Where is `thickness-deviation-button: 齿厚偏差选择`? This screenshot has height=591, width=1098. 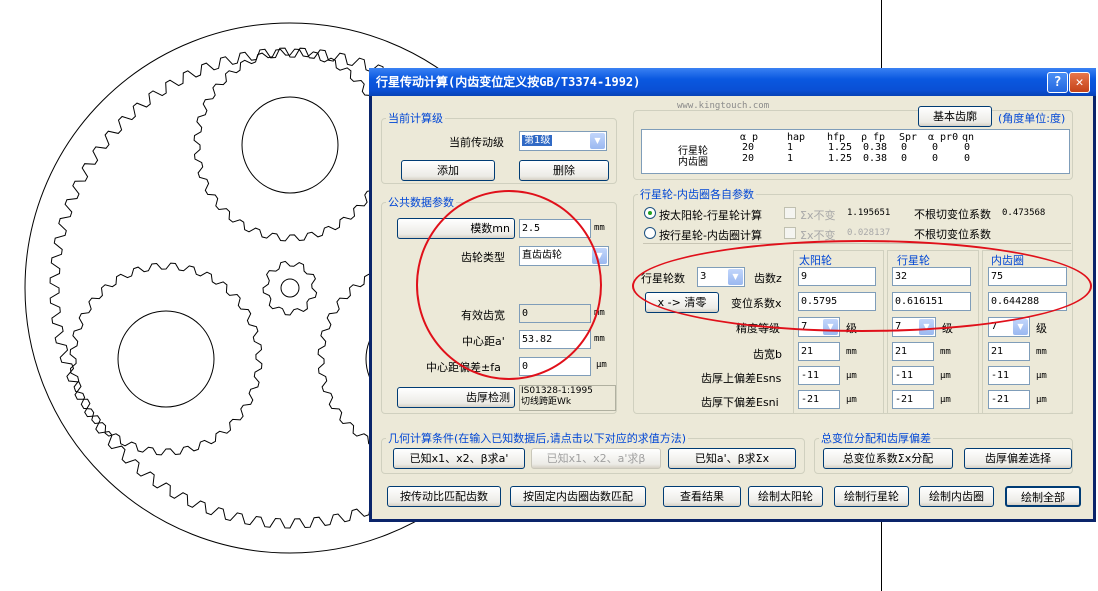 thickness-deviation-button: 齿厚偏差选择 is located at coordinates (1018, 458).